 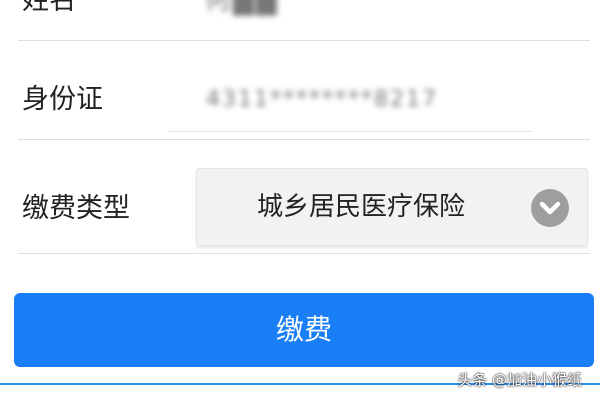 I want to click on id-card-label: 身份证, so click(x=62, y=99).